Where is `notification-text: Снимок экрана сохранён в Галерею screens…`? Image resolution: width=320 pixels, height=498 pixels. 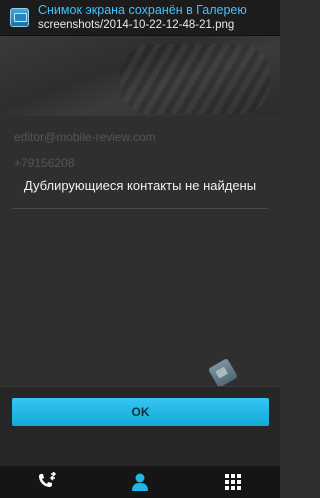
notification-text: Снимок экрана сохранён в Галерею screens… is located at coordinates (142, 18).